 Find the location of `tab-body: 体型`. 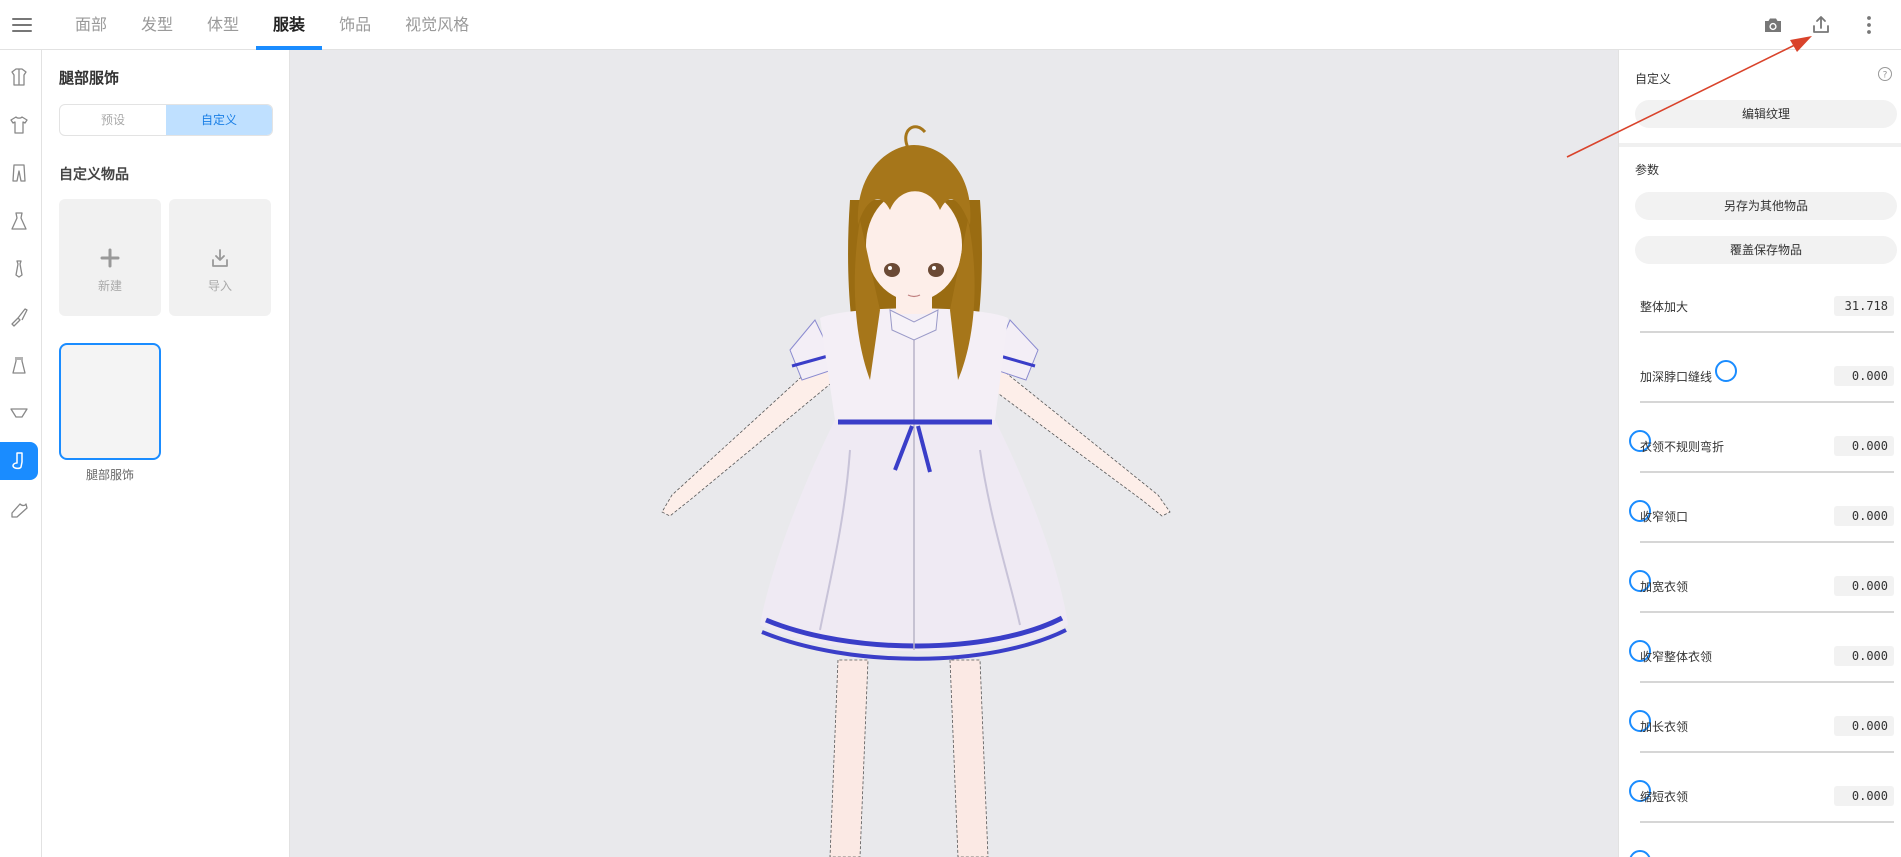

tab-body: 体型 is located at coordinates (223, 25).